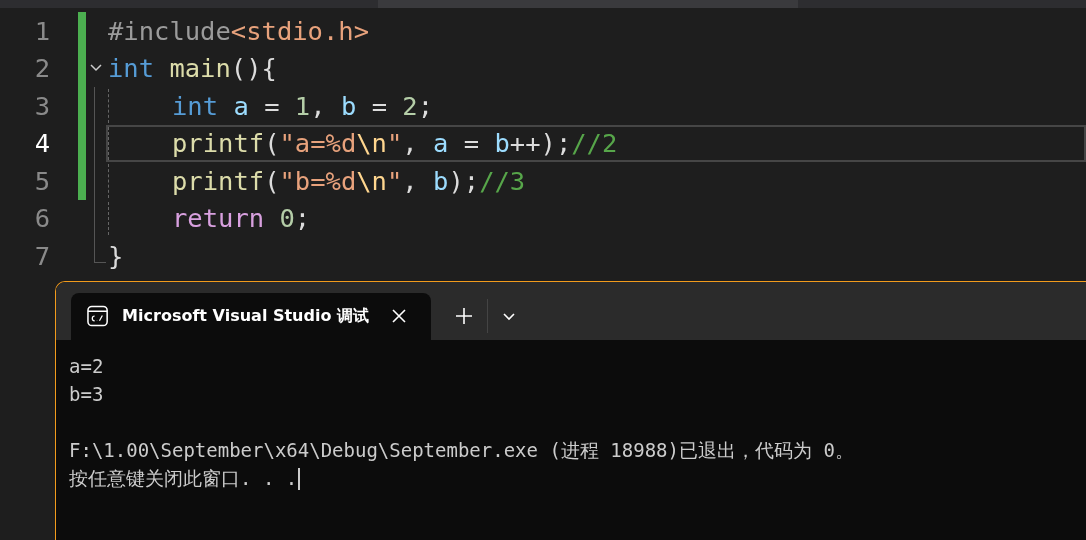  Describe the element at coordinates (596, 181) in the screenshot. I see `code-line: printf("b=%d\n", b);//3` at that location.